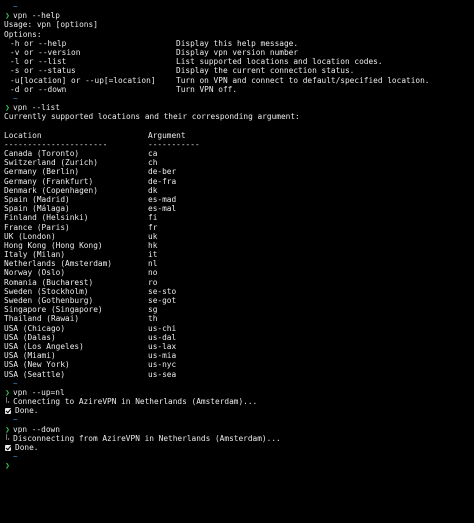  What do you see at coordinates (36, 108) in the screenshot?
I see `command-text: vpn --list` at bounding box center [36, 108].